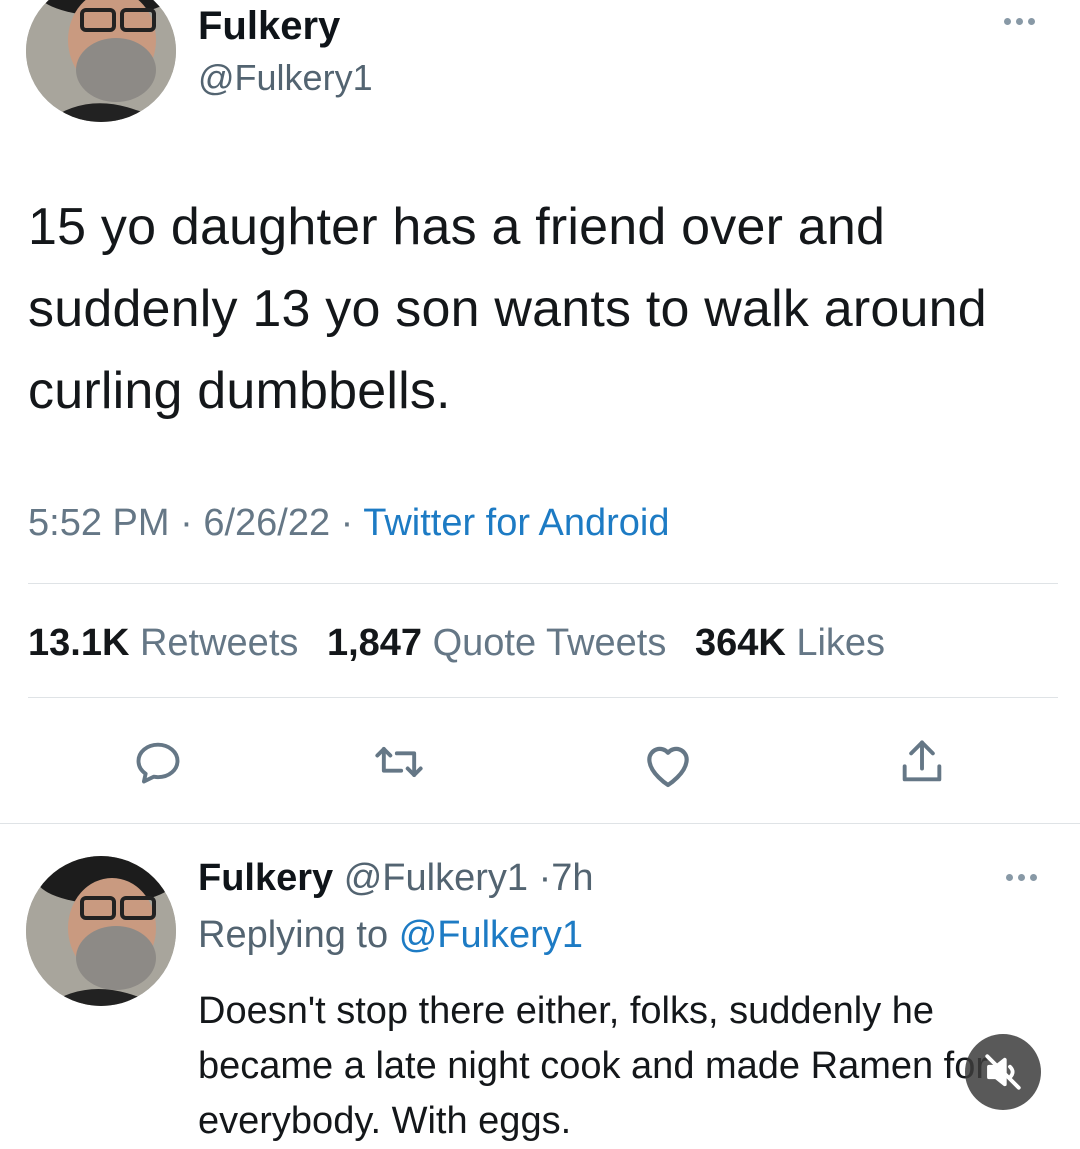  Describe the element at coordinates (293, 935) in the screenshot. I see `replying-prefix: Replying to` at that location.